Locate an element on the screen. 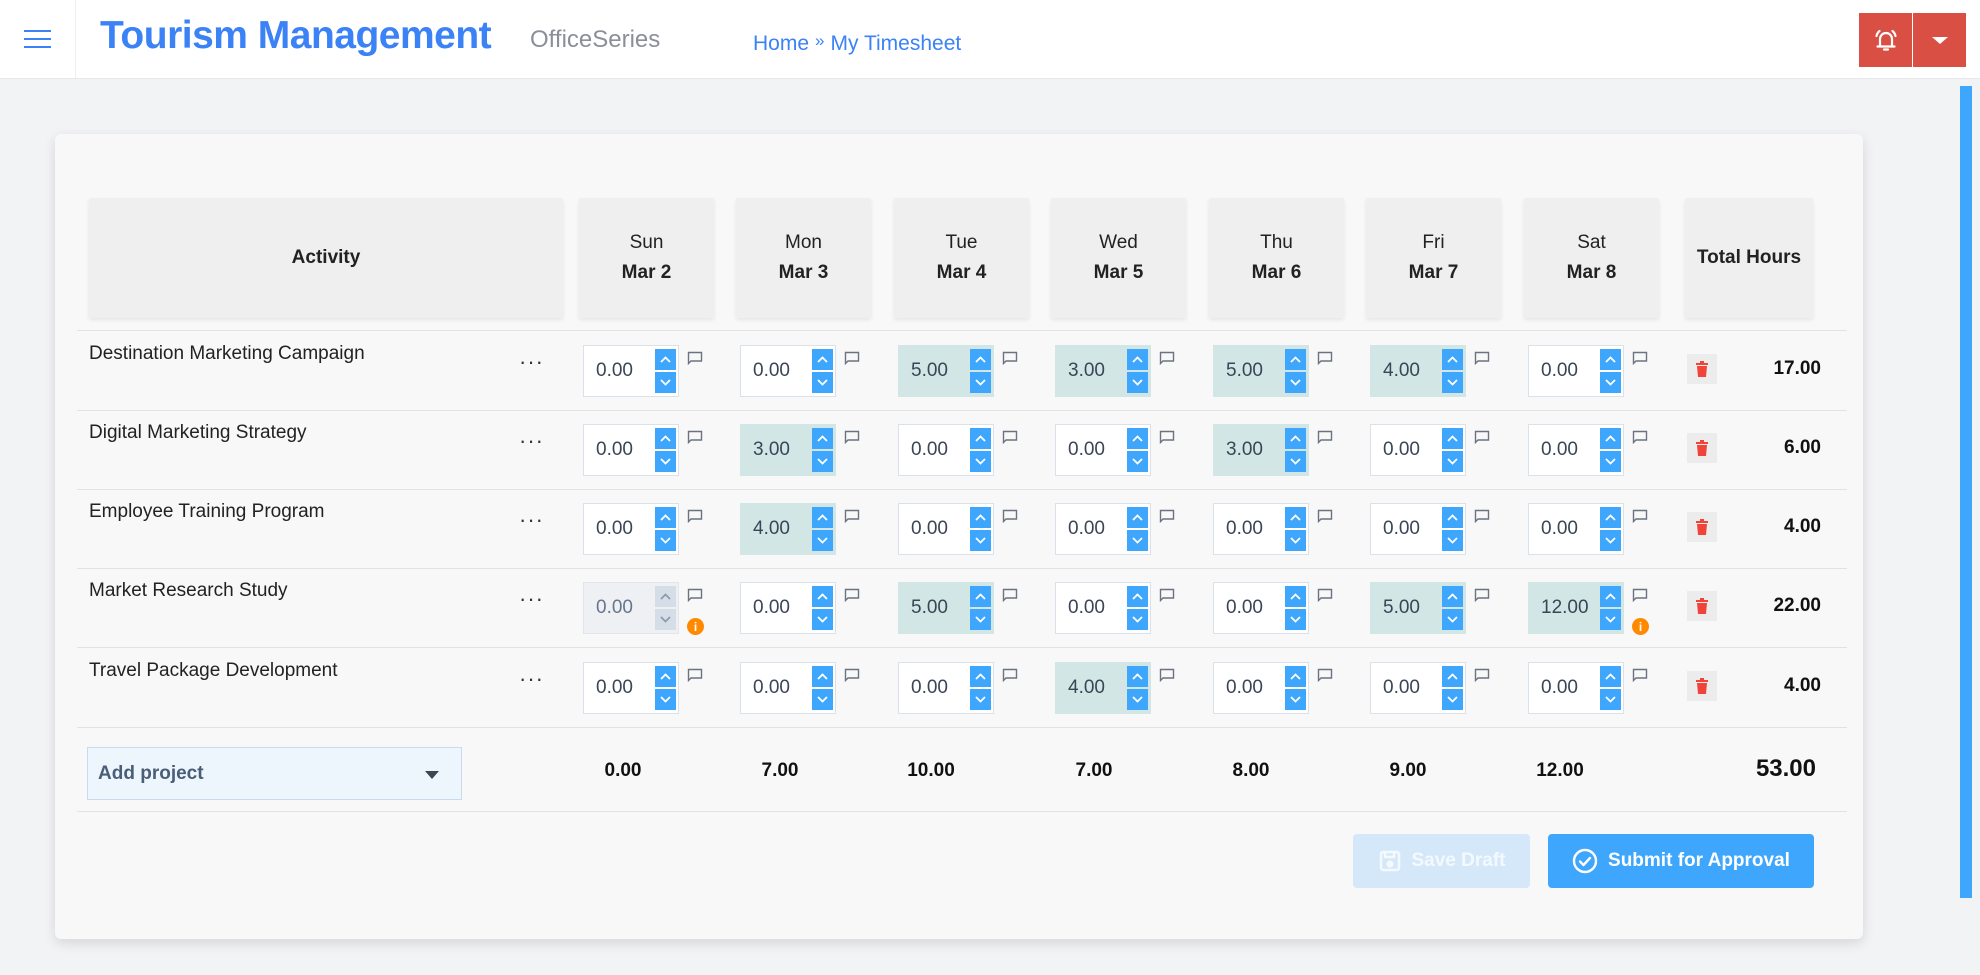 The height and width of the screenshot is (975, 1980). info-warning-icon: i is located at coordinates (1640, 626).